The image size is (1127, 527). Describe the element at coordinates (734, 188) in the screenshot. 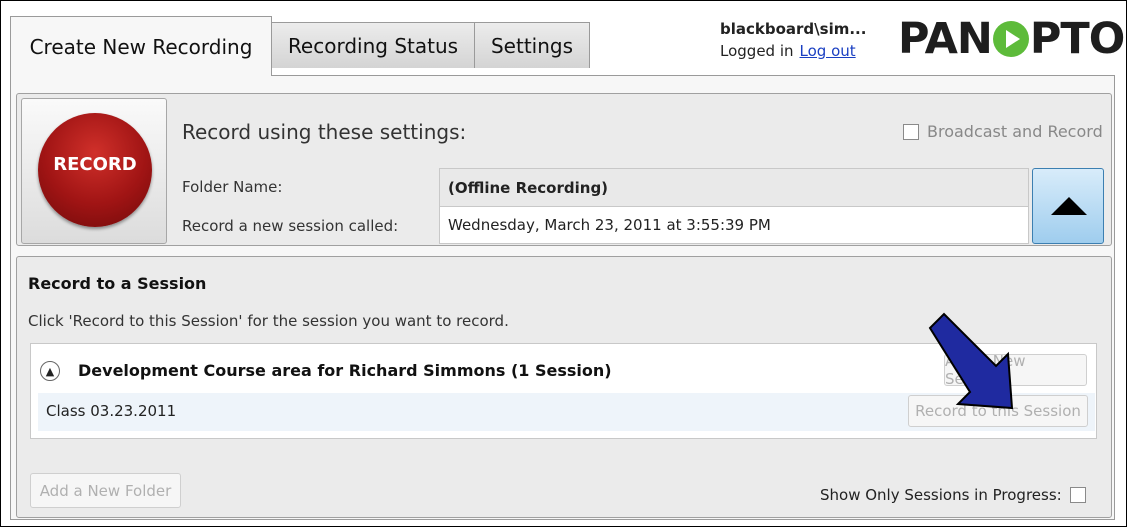

I see `folder-name-value: (Offline Recording)` at that location.